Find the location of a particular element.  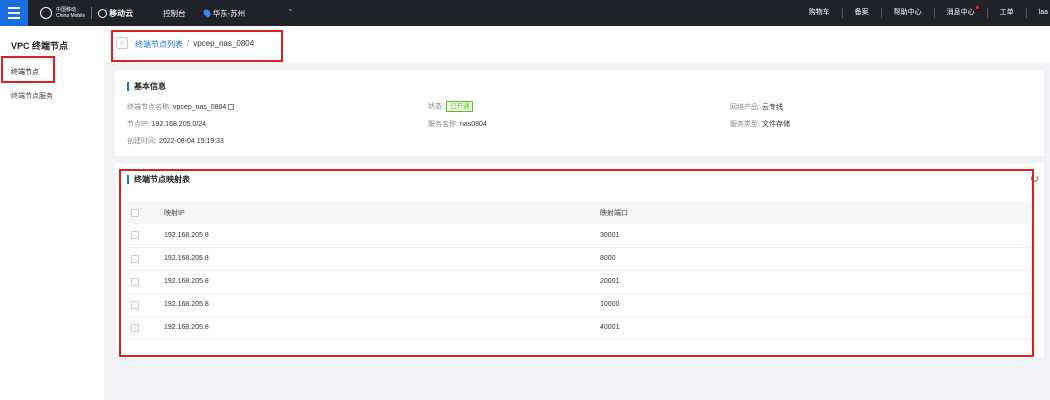

china-mobile-logo-icon is located at coordinates (46, 13).